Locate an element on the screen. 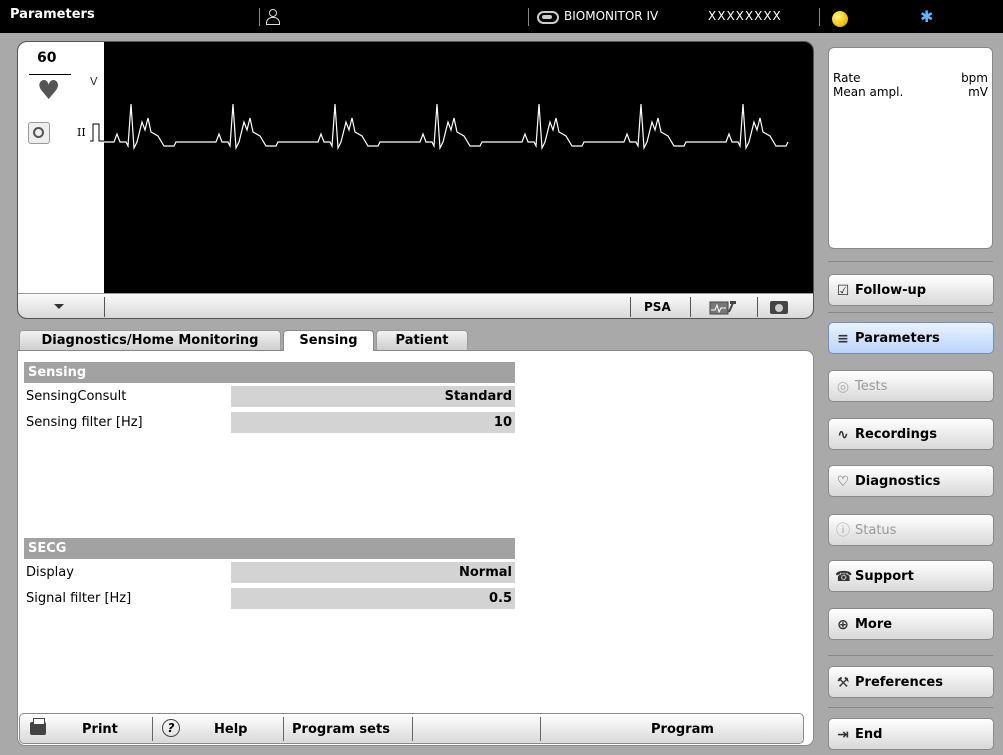  parameter-row: Display Normal is located at coordinates (269, 572).